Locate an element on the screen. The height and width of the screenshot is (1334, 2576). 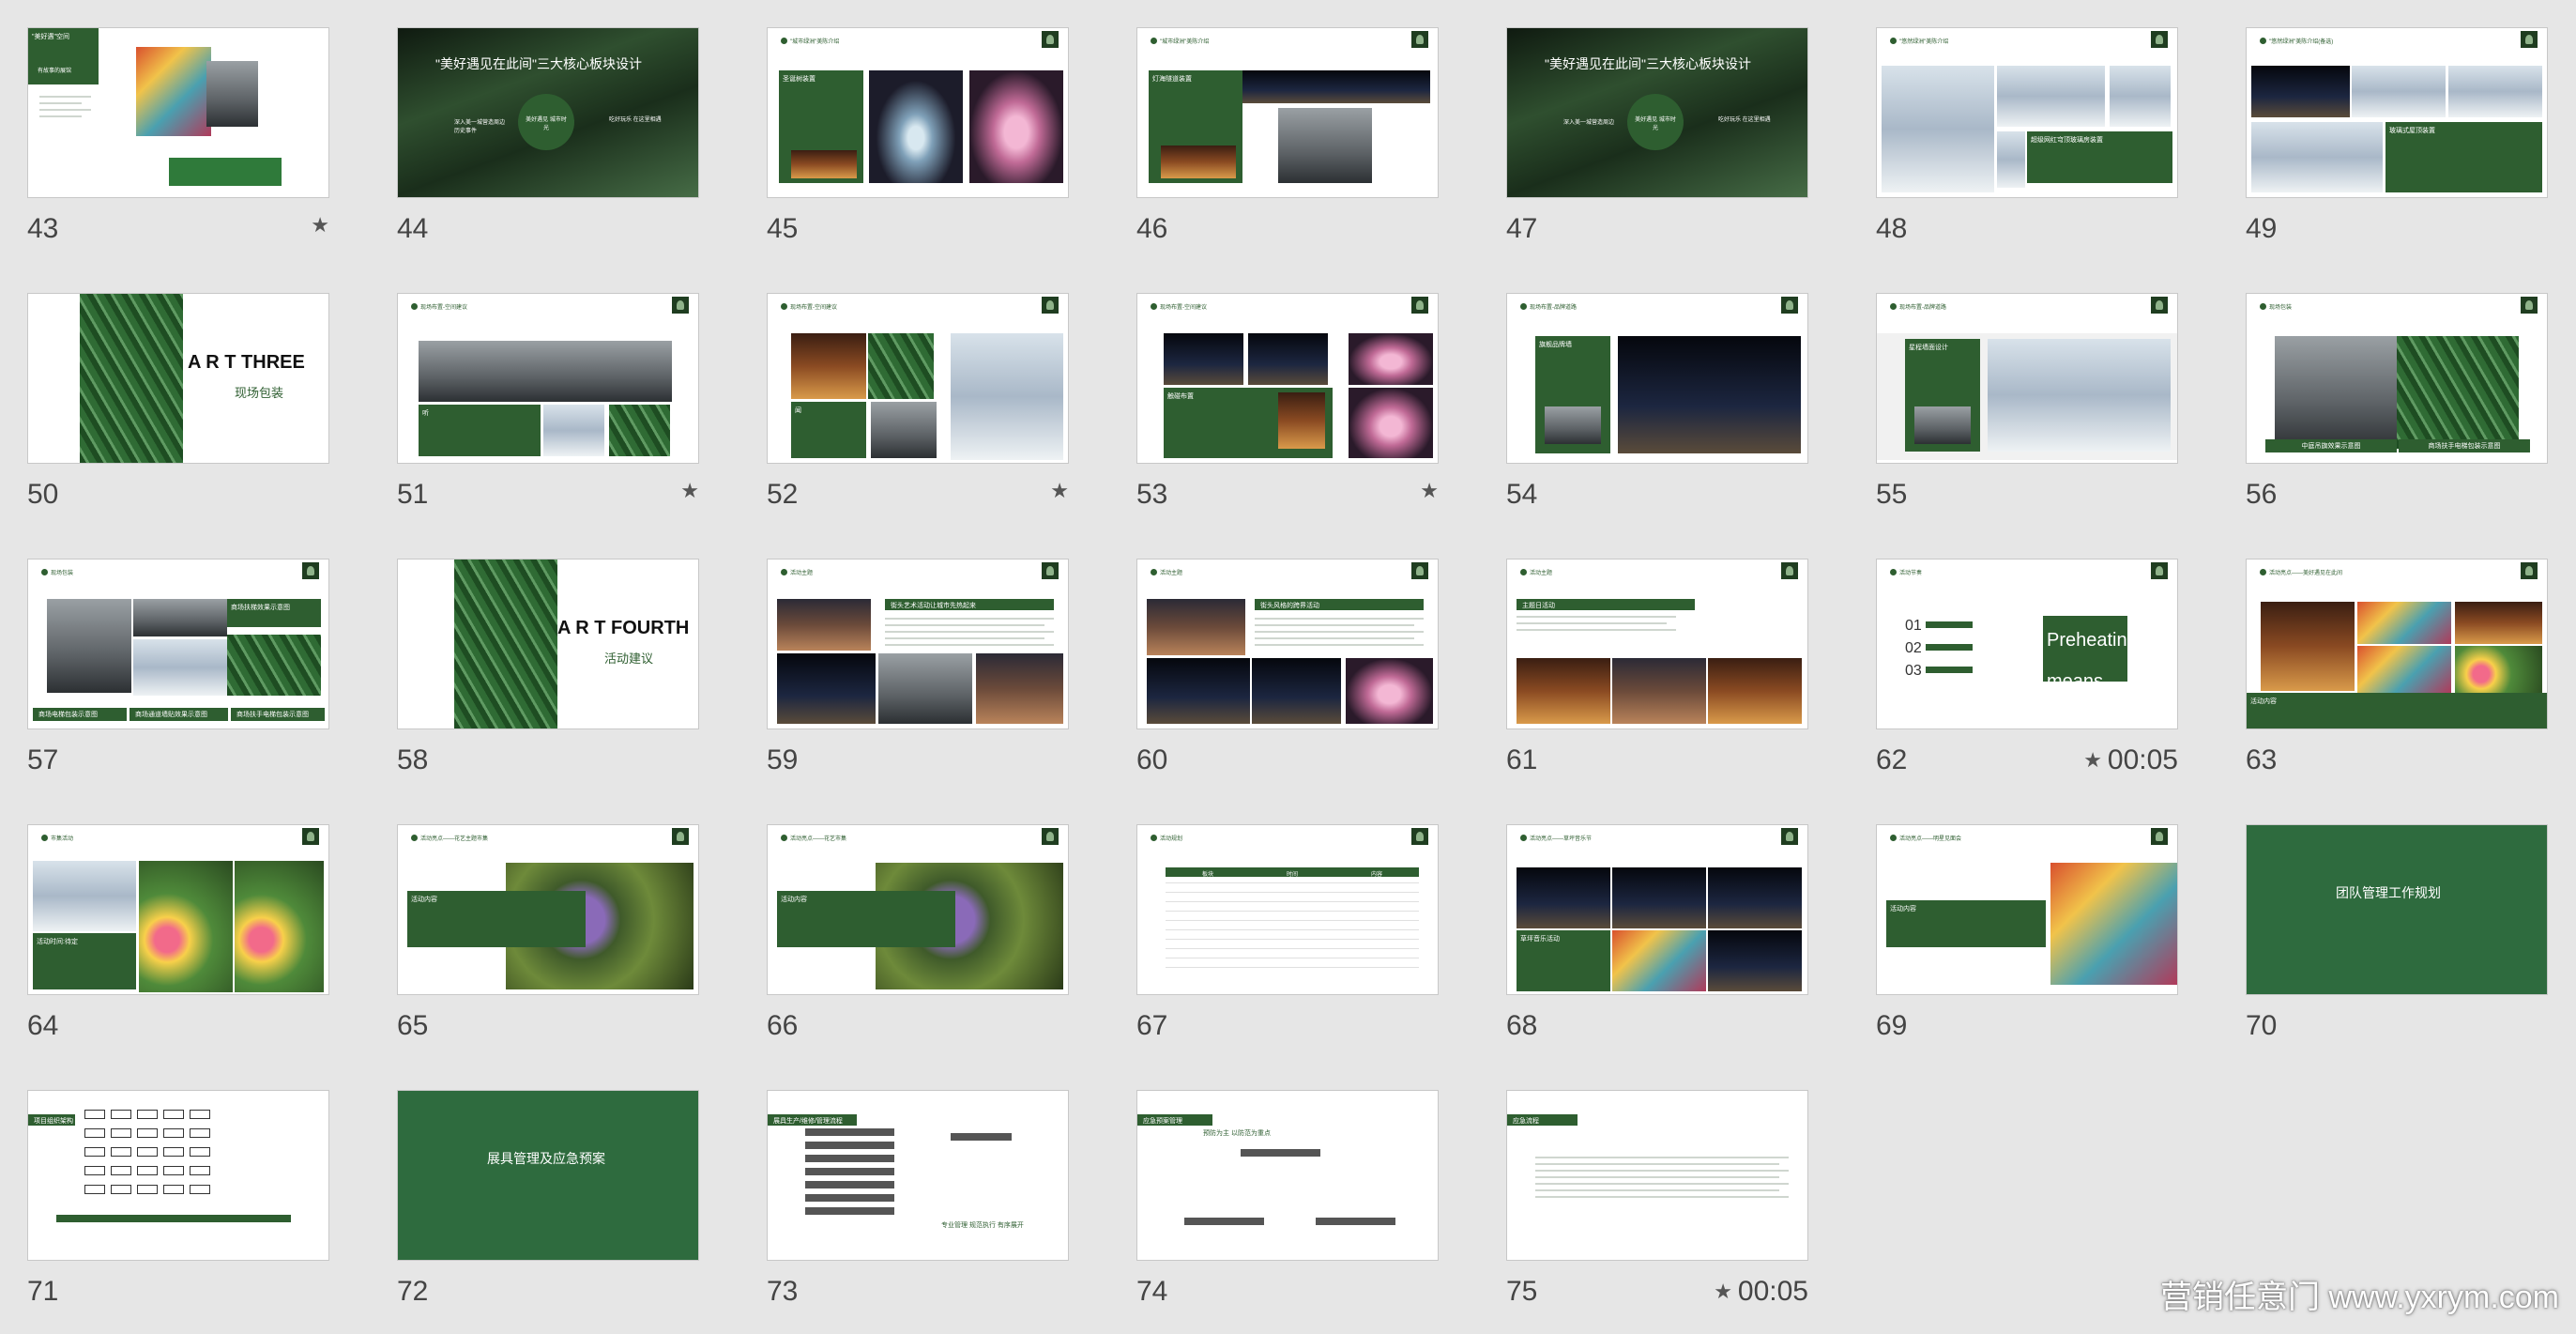
slide-thumbnail-64: 市集活动 活动时间:待定 64 is located at coordinates (178, 946).